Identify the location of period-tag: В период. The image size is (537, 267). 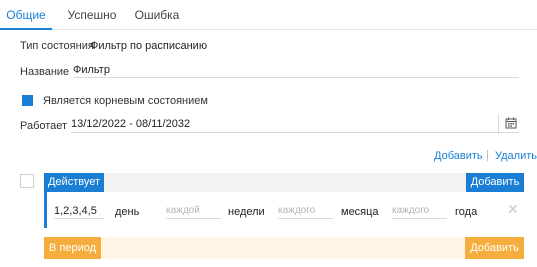
(72, 248).